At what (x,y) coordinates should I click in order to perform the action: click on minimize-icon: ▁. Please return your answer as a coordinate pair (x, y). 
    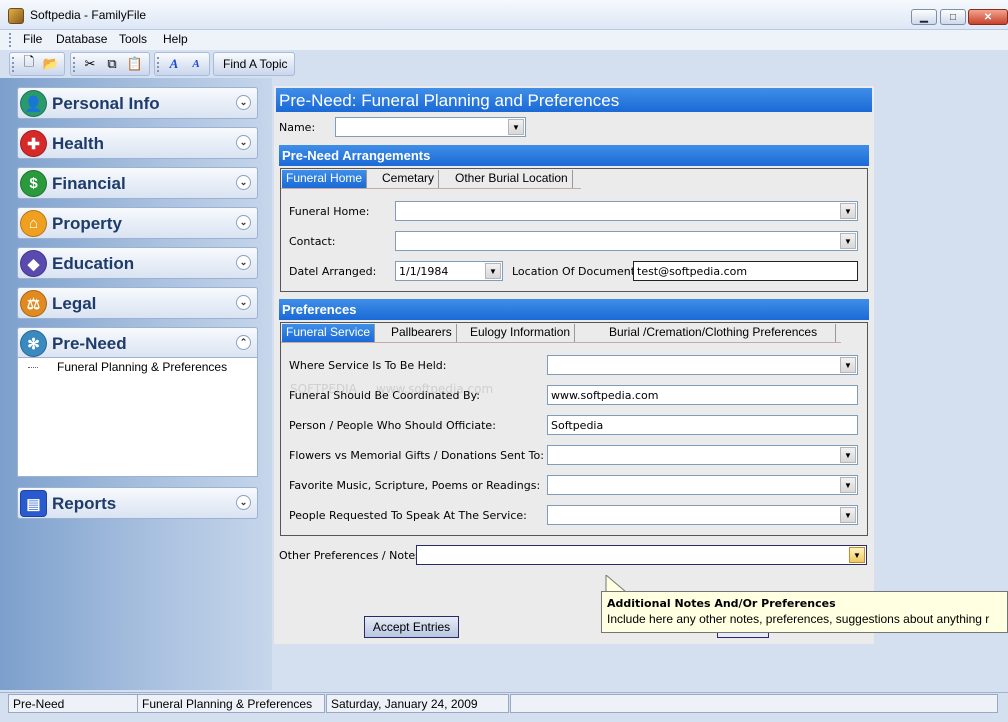
    Looking at the image, I should click on (924, 17).